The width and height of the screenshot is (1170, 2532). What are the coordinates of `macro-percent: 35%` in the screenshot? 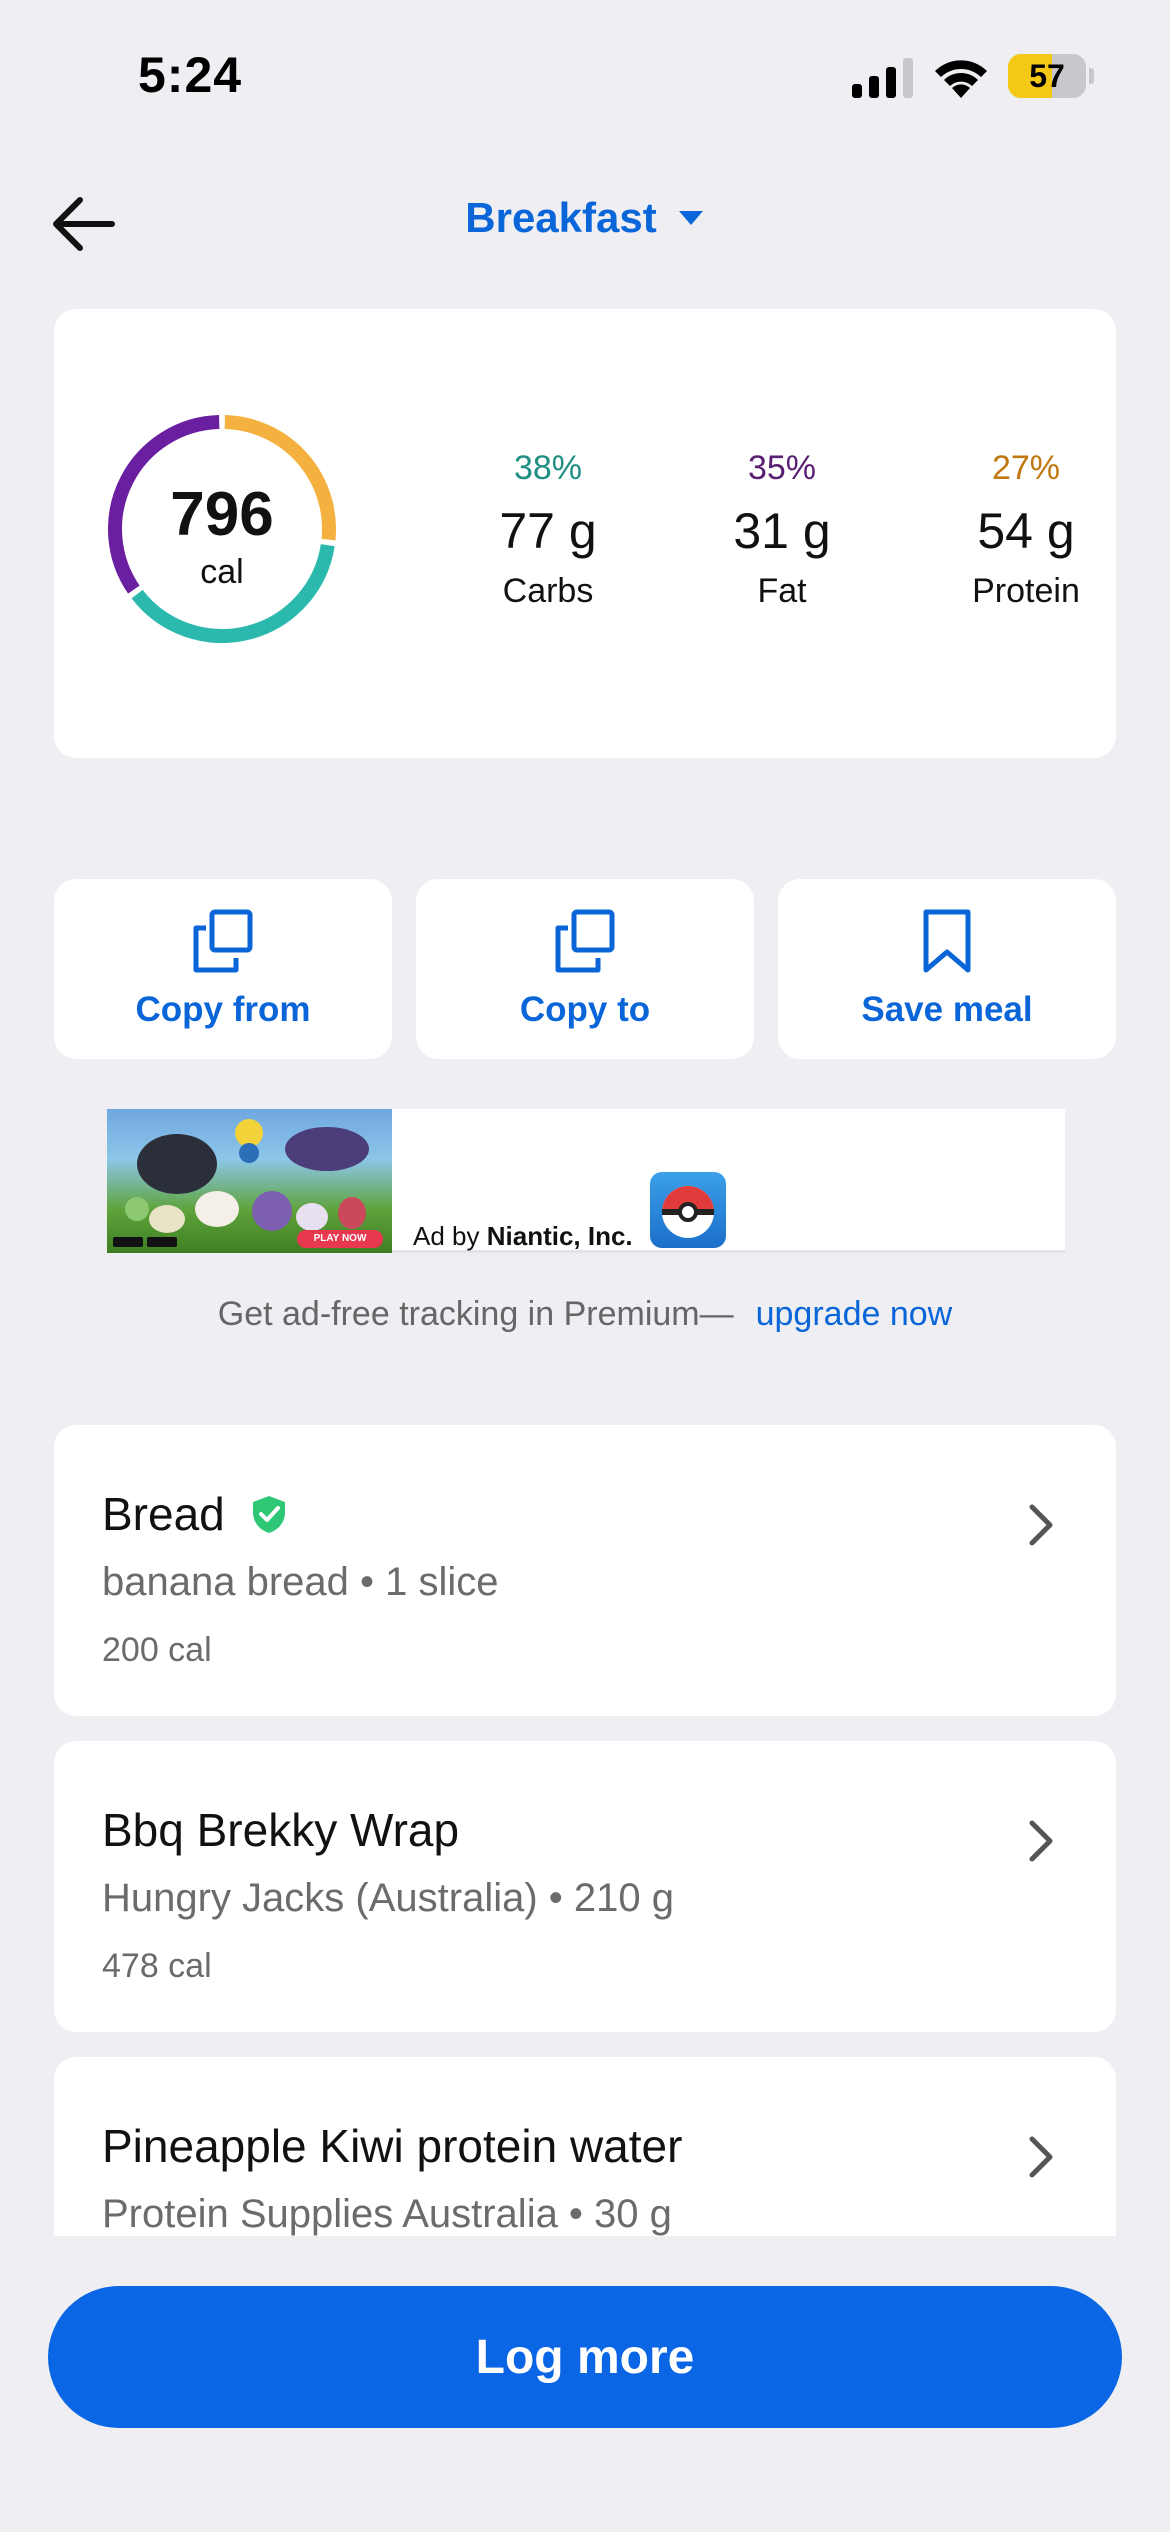 It's located at (782, 468).